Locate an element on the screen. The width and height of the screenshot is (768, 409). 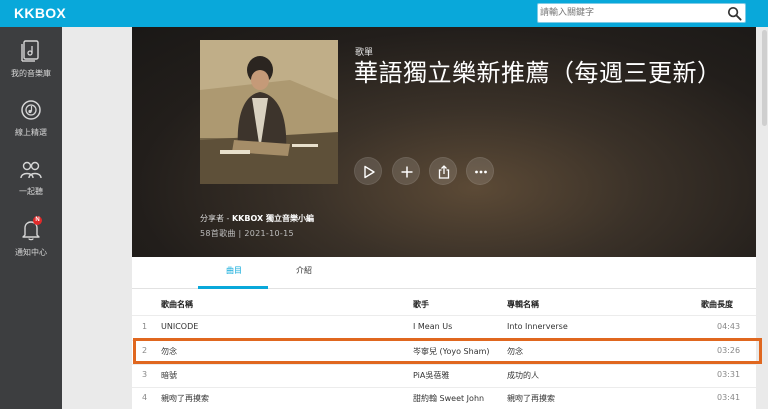
tab-intro: 介紹 is located at coordinates (304, 270).